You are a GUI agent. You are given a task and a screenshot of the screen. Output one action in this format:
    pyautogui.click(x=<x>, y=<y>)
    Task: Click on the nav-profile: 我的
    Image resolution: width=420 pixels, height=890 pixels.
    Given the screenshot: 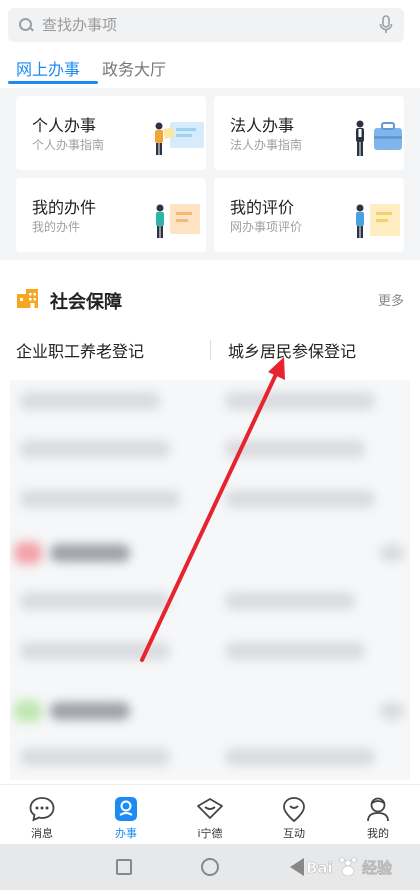 What is the action you would take?
    pyautogui.click(x=378, y=814)
    